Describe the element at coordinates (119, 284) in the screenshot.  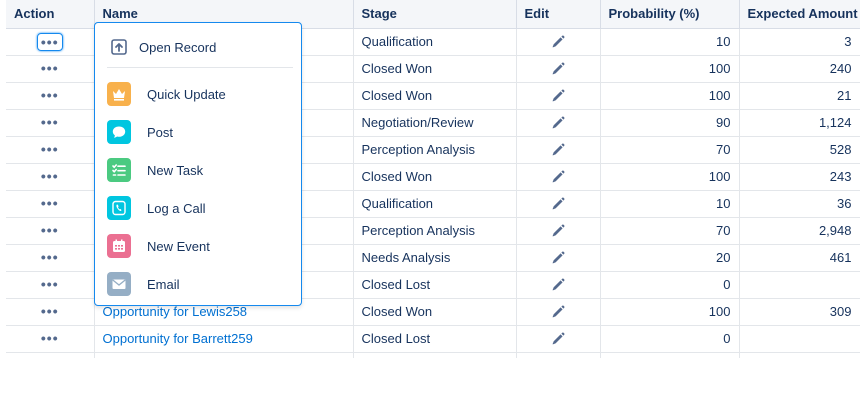
I see `envelope-icon` at that location.